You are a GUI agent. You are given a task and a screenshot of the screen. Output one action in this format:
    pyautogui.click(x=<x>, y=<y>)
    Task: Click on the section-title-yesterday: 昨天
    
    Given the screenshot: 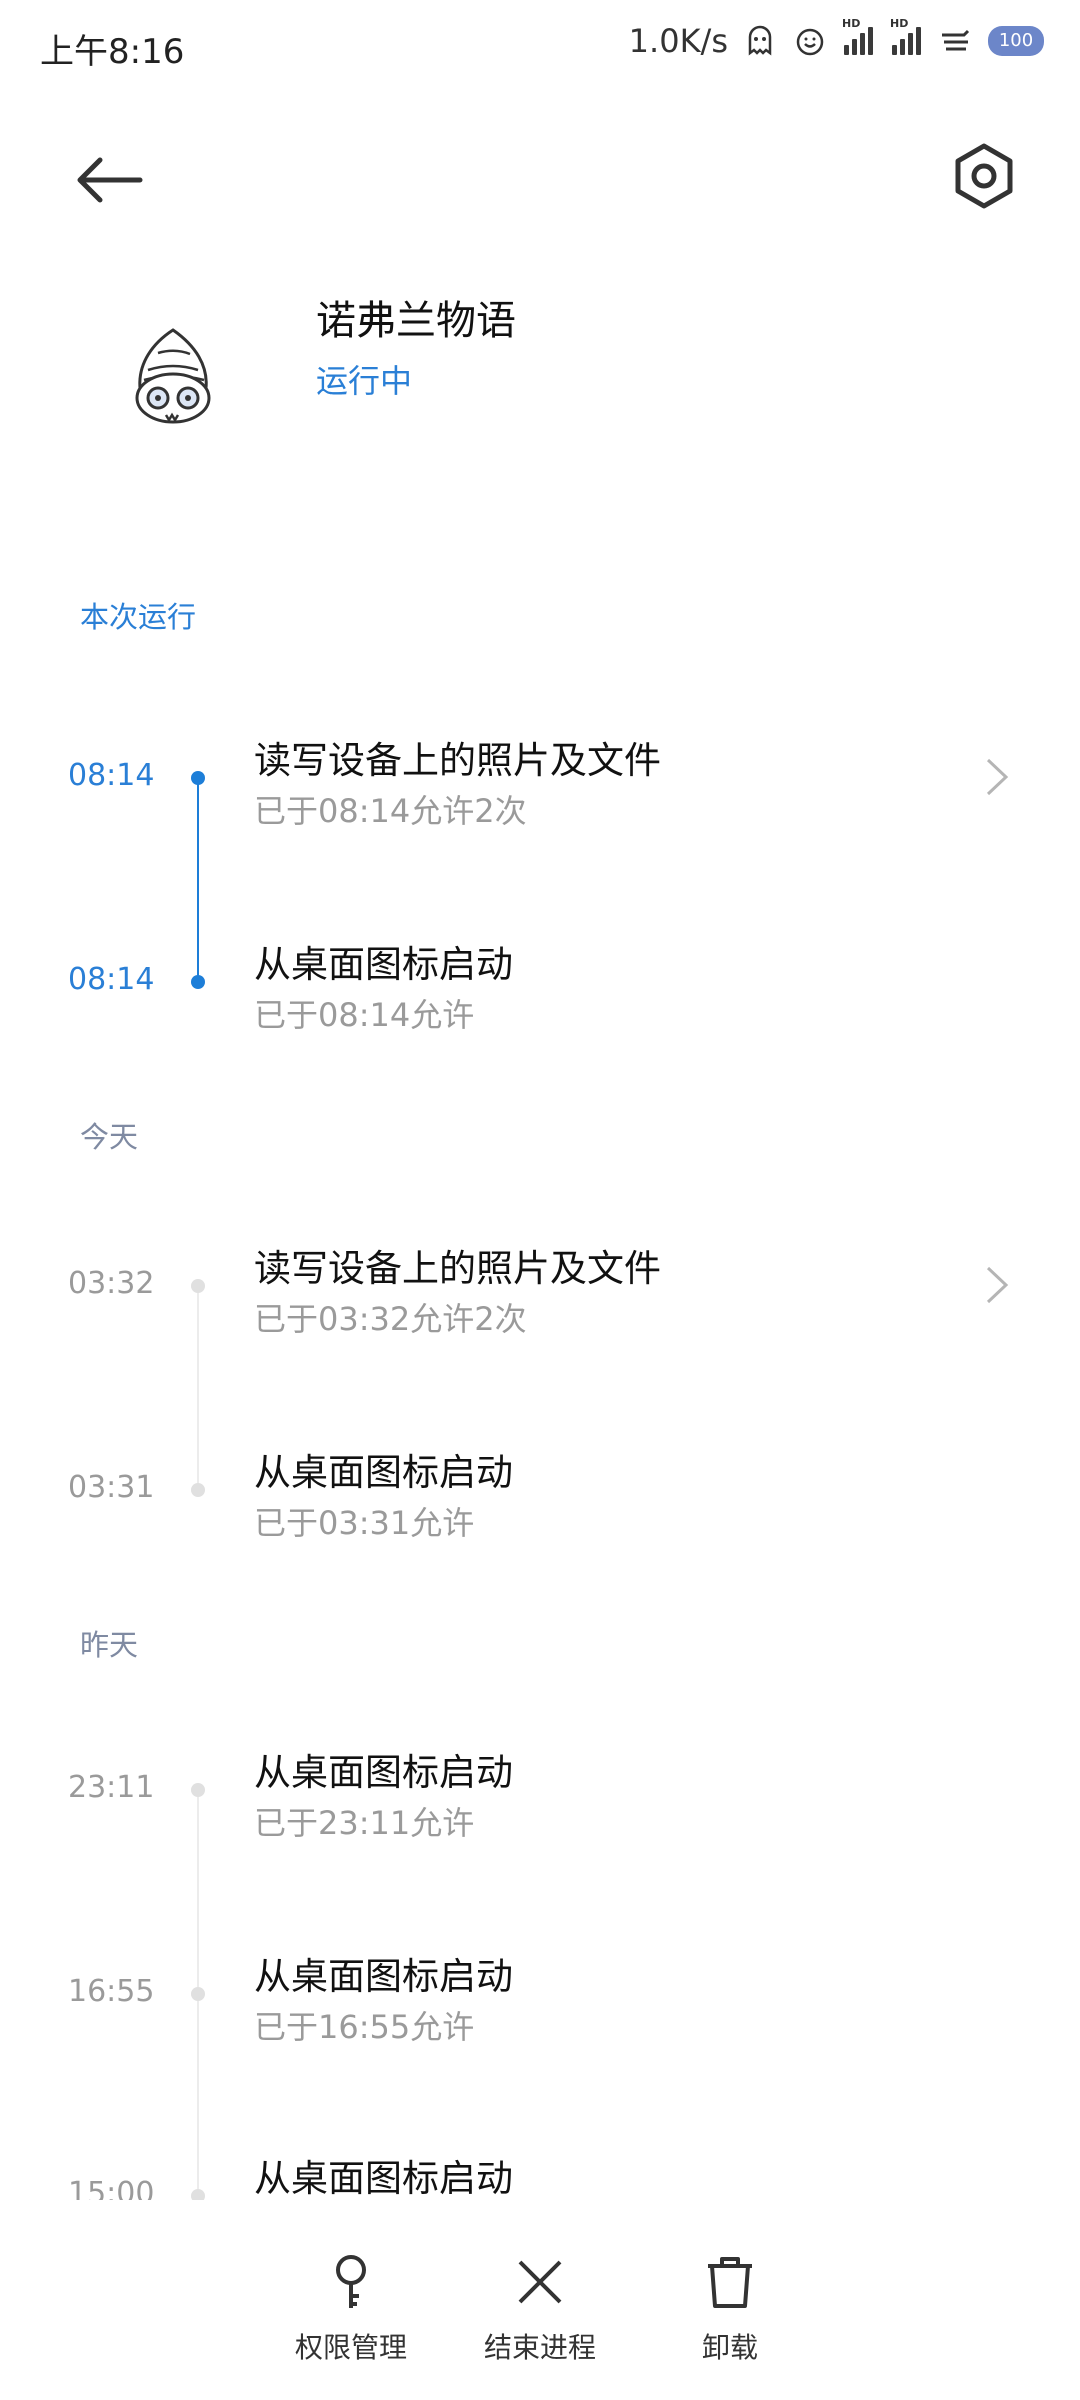 What is the action you would take?
    pyautogui.click(x=109, y=1645)
    